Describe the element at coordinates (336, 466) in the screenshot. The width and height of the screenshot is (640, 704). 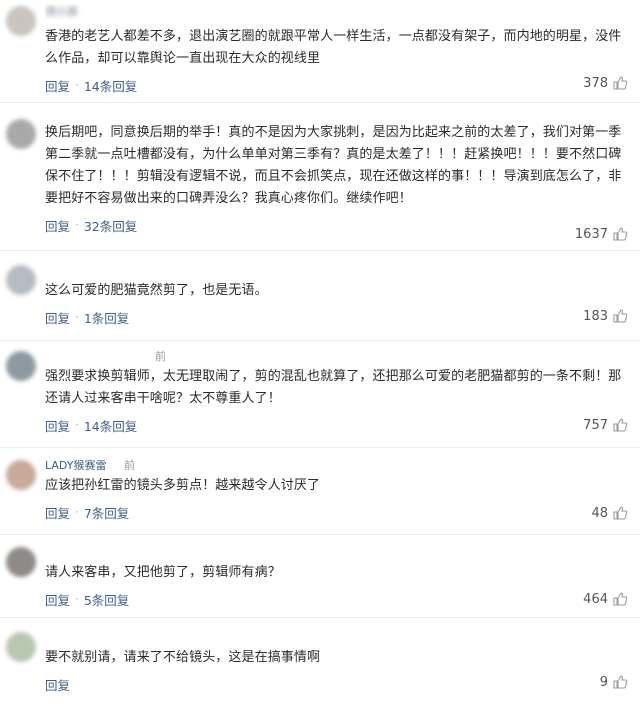
I see `comment-meta: LADY猴赛雷 前` at that location.